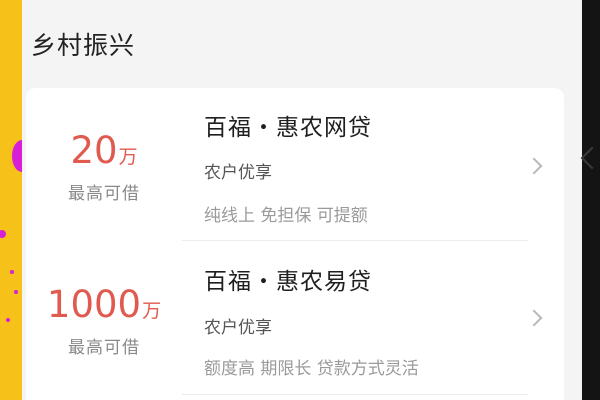  I want to click on max-amount: 20万, so click(104, 150).